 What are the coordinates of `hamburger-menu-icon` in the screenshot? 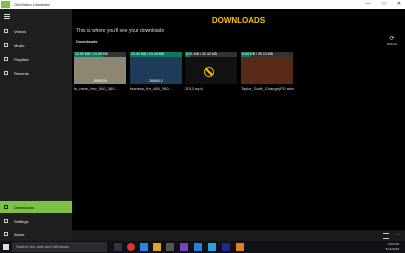 It's located at (7, 16).